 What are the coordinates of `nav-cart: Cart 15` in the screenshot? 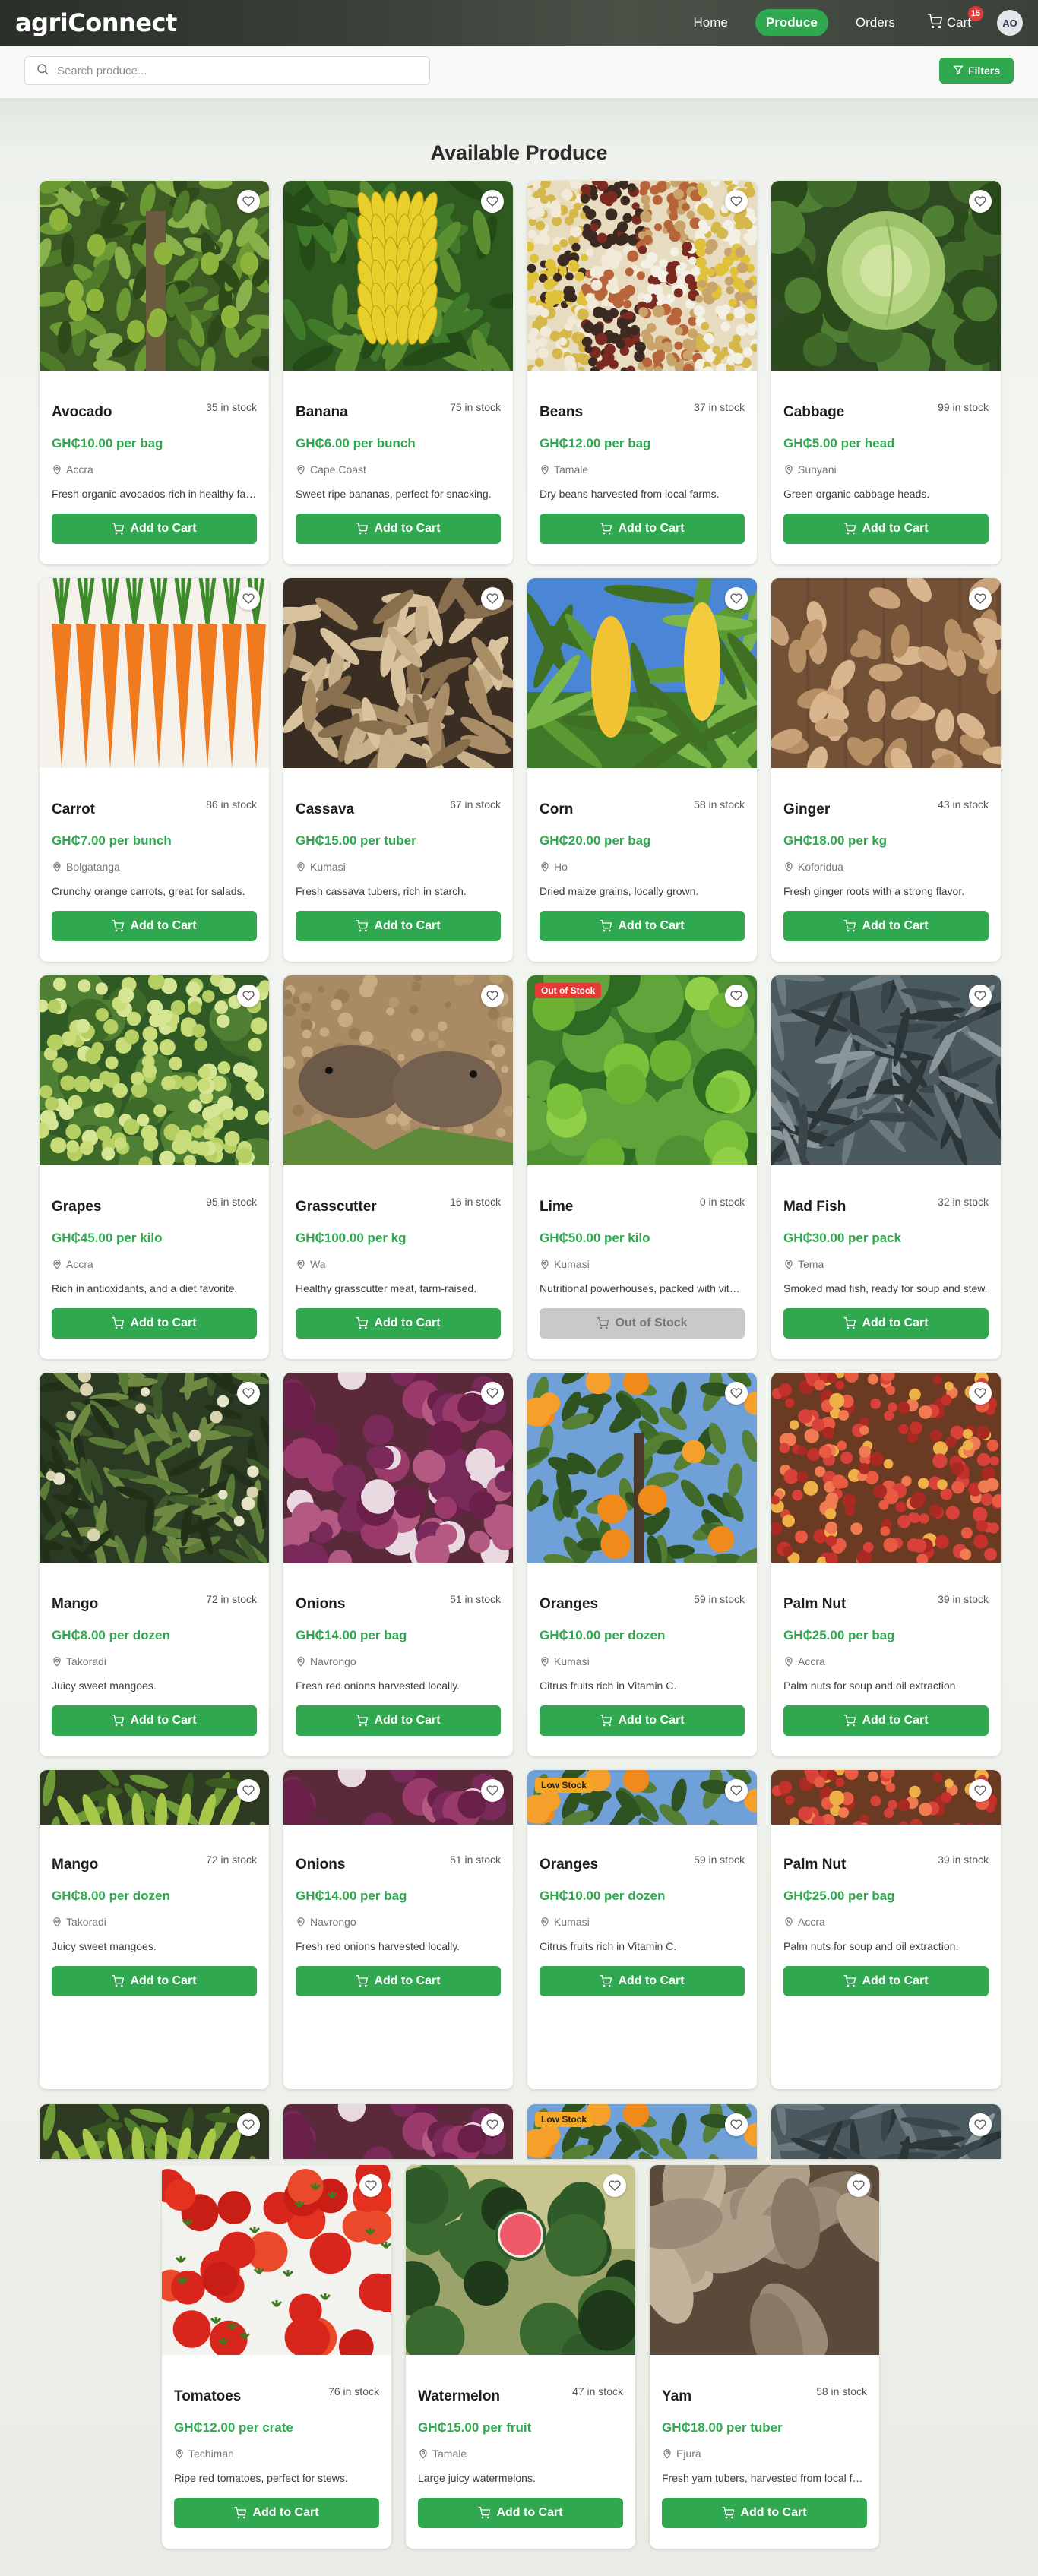 It's located at (952, 22).